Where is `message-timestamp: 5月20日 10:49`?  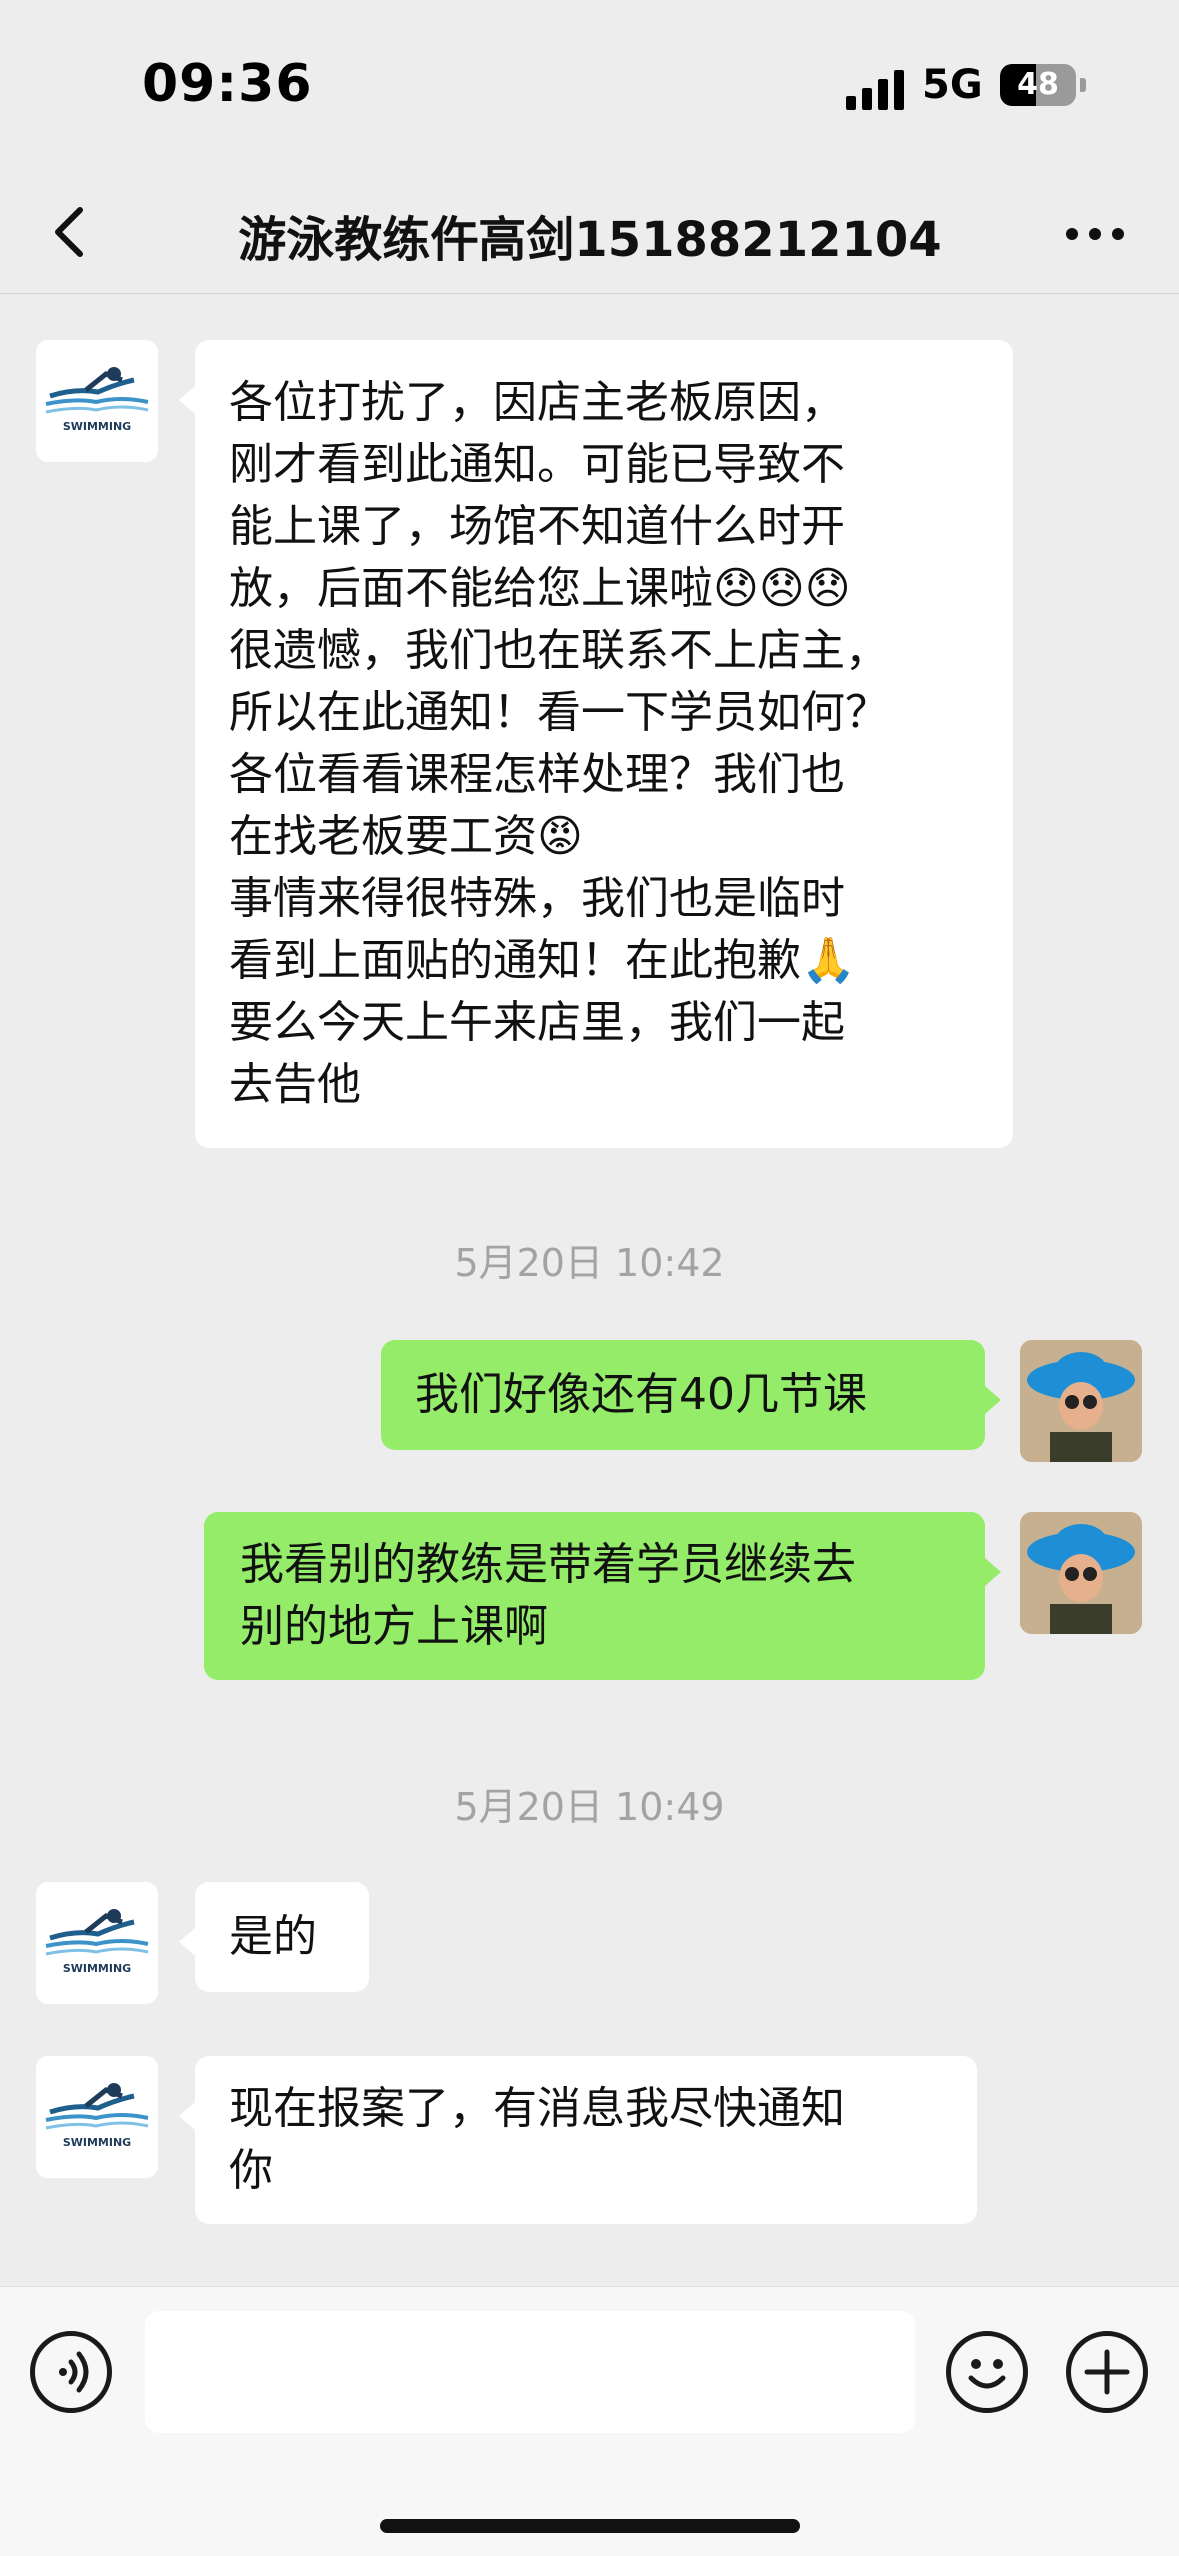 message-timestamp: 5月20日 10:49 is located at coordinates (589, 1807).